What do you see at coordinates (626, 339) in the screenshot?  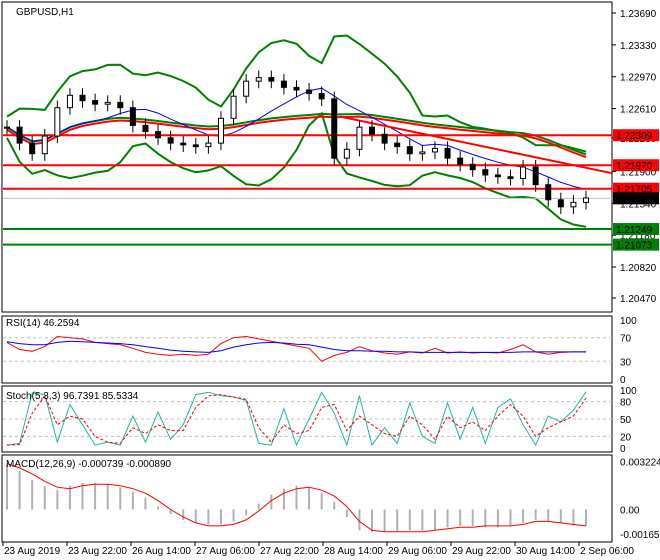 I see `indicator-tick-label: 70` at bounding box center [626, 339].